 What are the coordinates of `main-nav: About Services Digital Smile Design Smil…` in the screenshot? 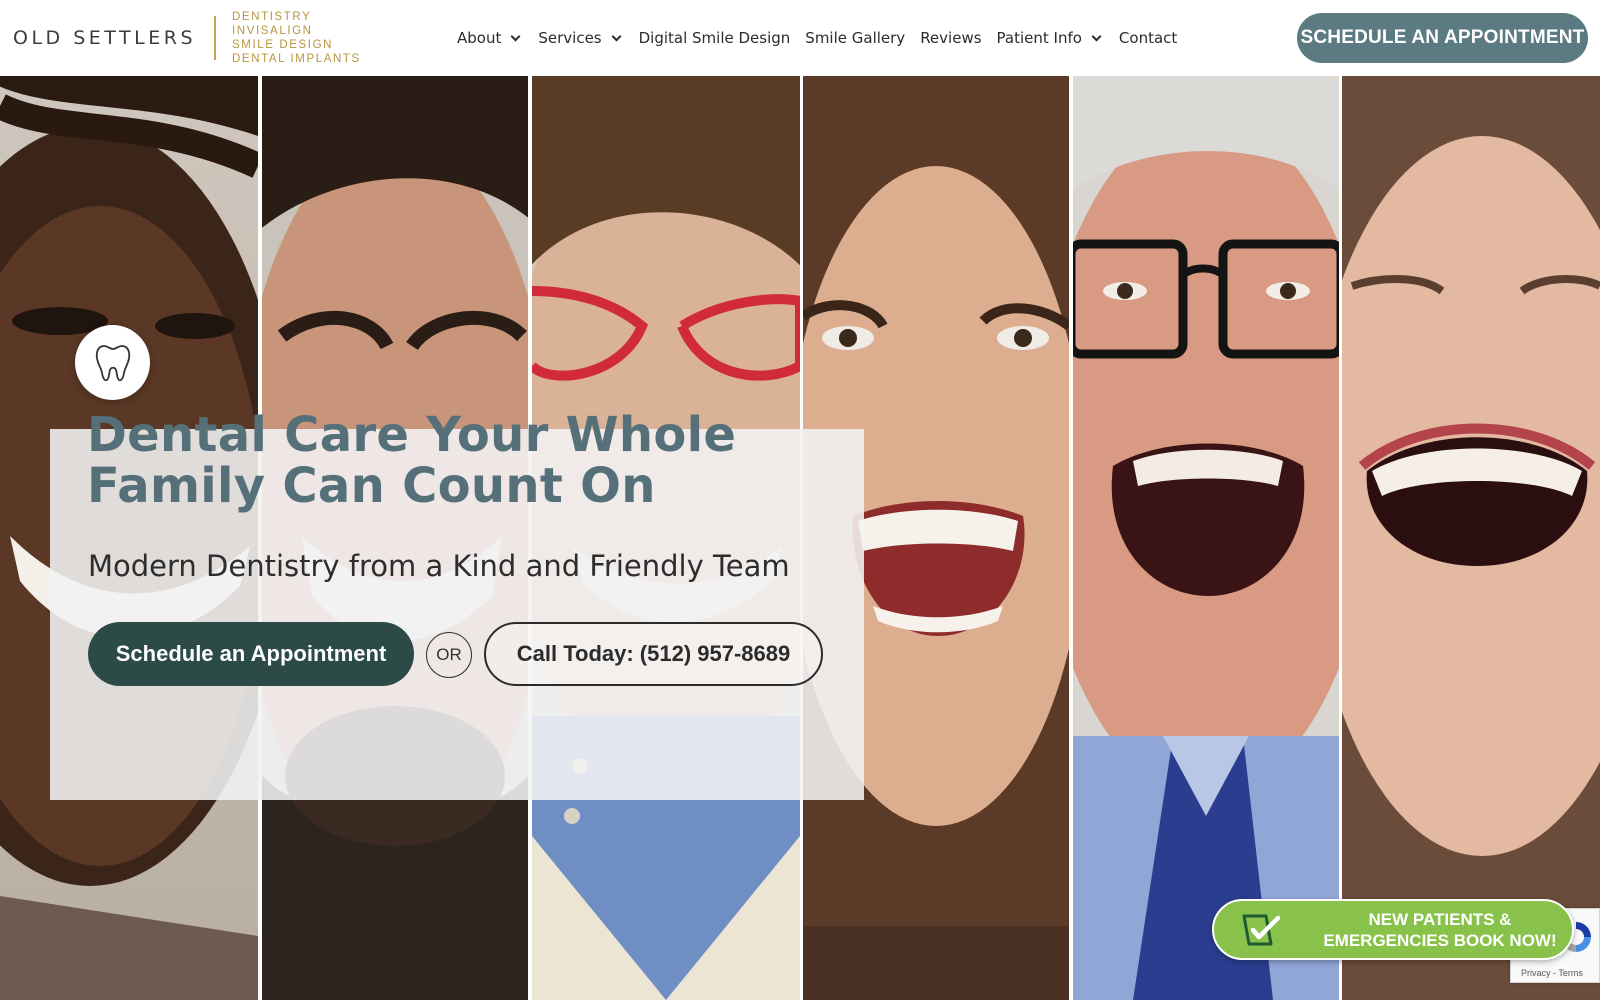 It's located at (824, 38).